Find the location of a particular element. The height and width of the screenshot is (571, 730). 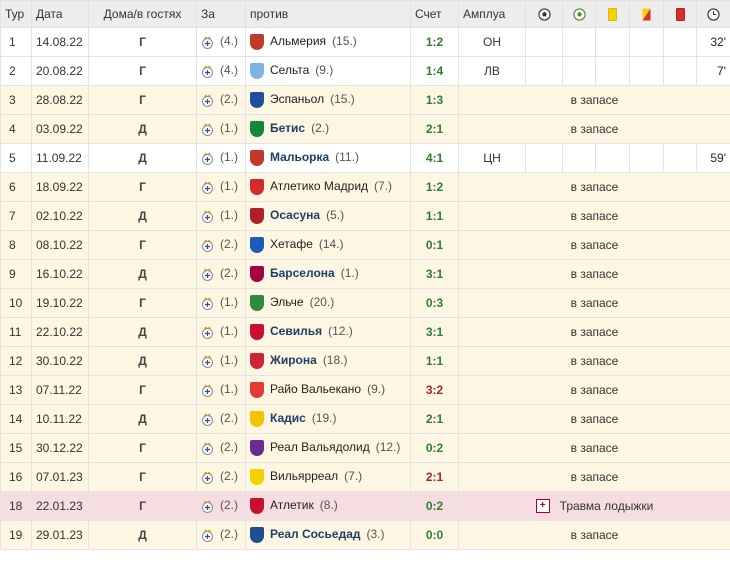

match-score: 0:1 is located at coordinates (434, 245).